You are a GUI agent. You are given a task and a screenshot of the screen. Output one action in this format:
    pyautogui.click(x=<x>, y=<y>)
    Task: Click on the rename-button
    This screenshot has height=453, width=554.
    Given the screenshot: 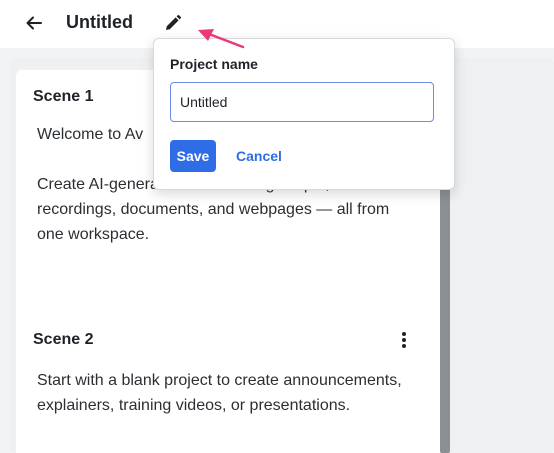 What is the action you would take?
    pyautogui.click(x=173, y=23)
    